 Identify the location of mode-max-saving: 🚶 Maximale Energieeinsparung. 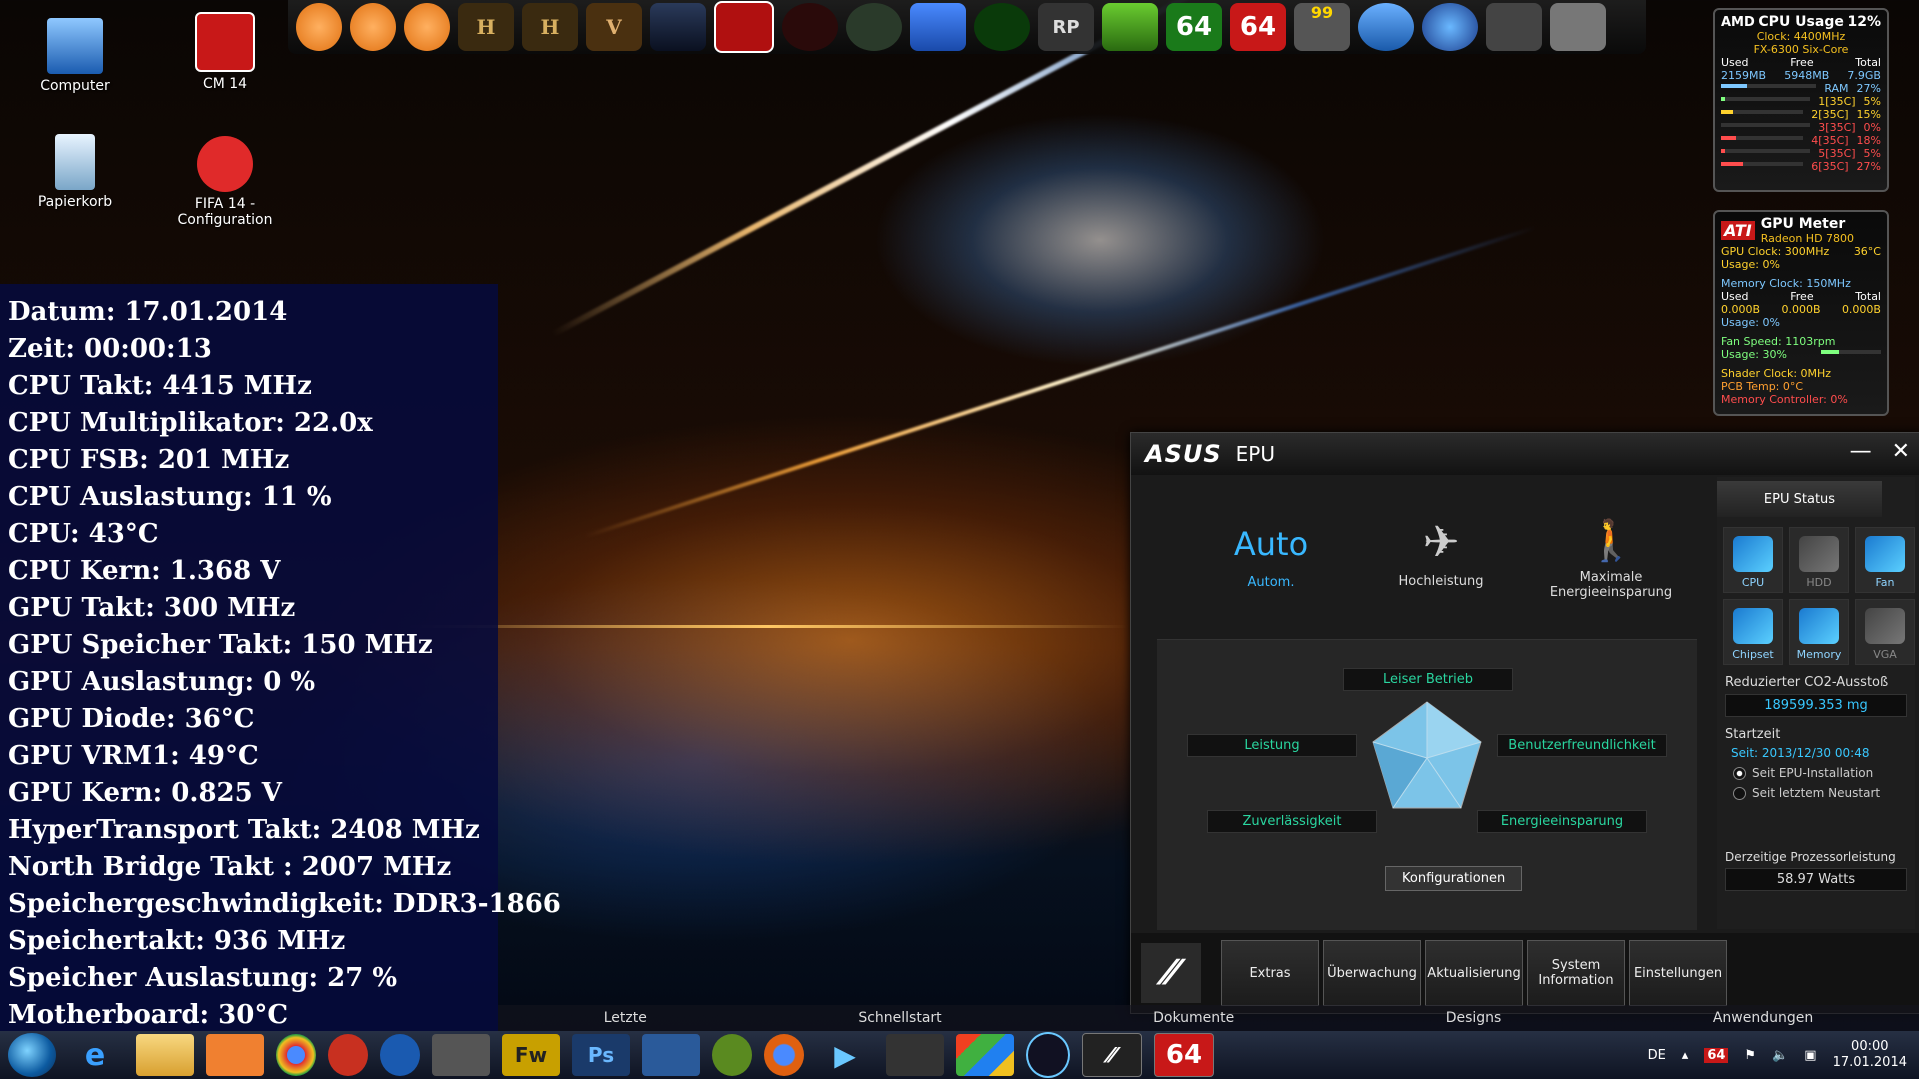
(1611, 558).